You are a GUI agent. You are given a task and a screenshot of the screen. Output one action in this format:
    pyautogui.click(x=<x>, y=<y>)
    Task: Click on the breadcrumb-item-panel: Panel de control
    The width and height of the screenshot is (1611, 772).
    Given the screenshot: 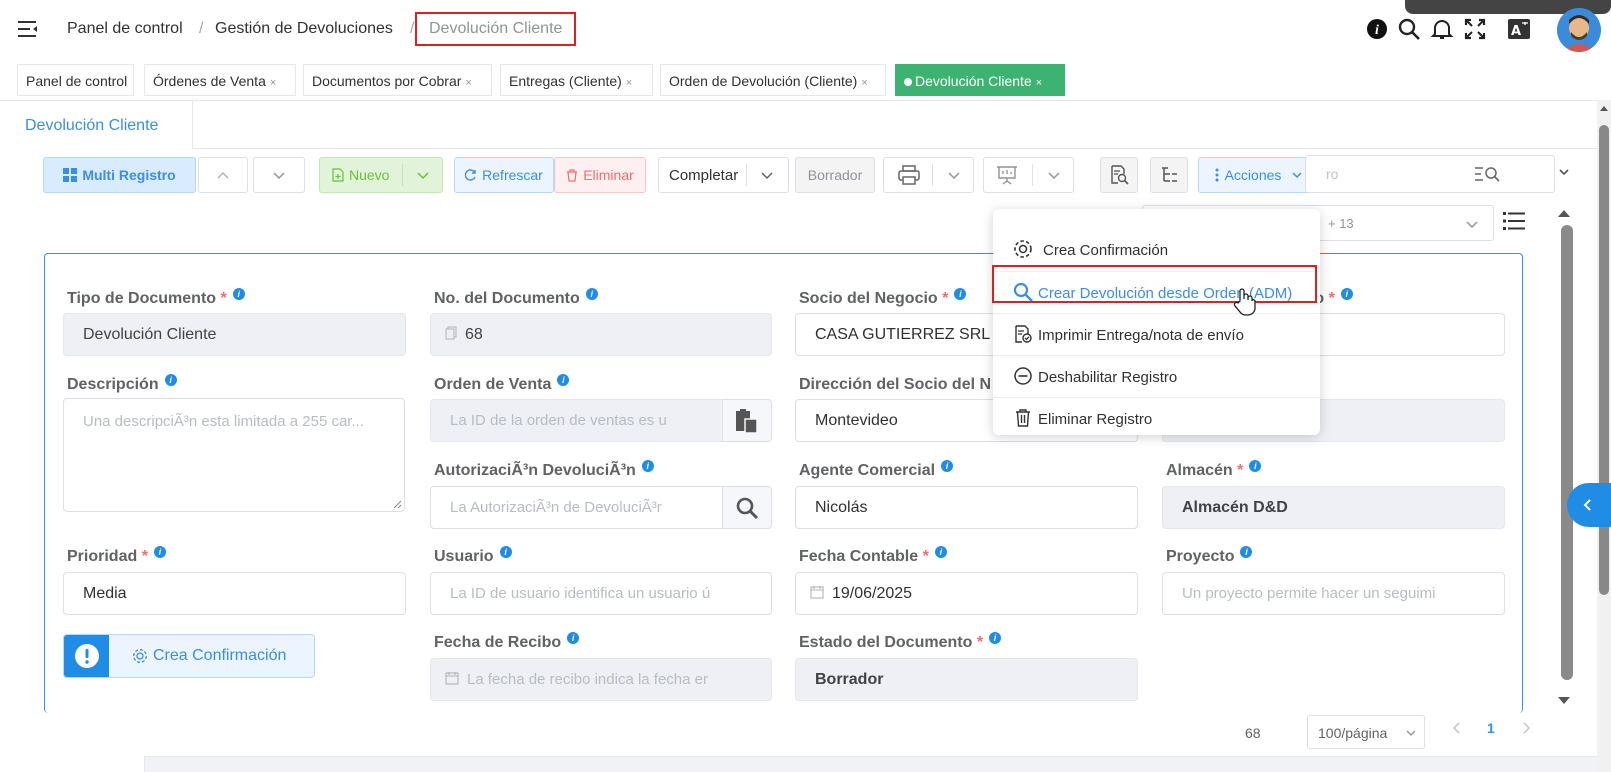 What is the action you would take?
    pyautogui.click(x=125, y=29)
    